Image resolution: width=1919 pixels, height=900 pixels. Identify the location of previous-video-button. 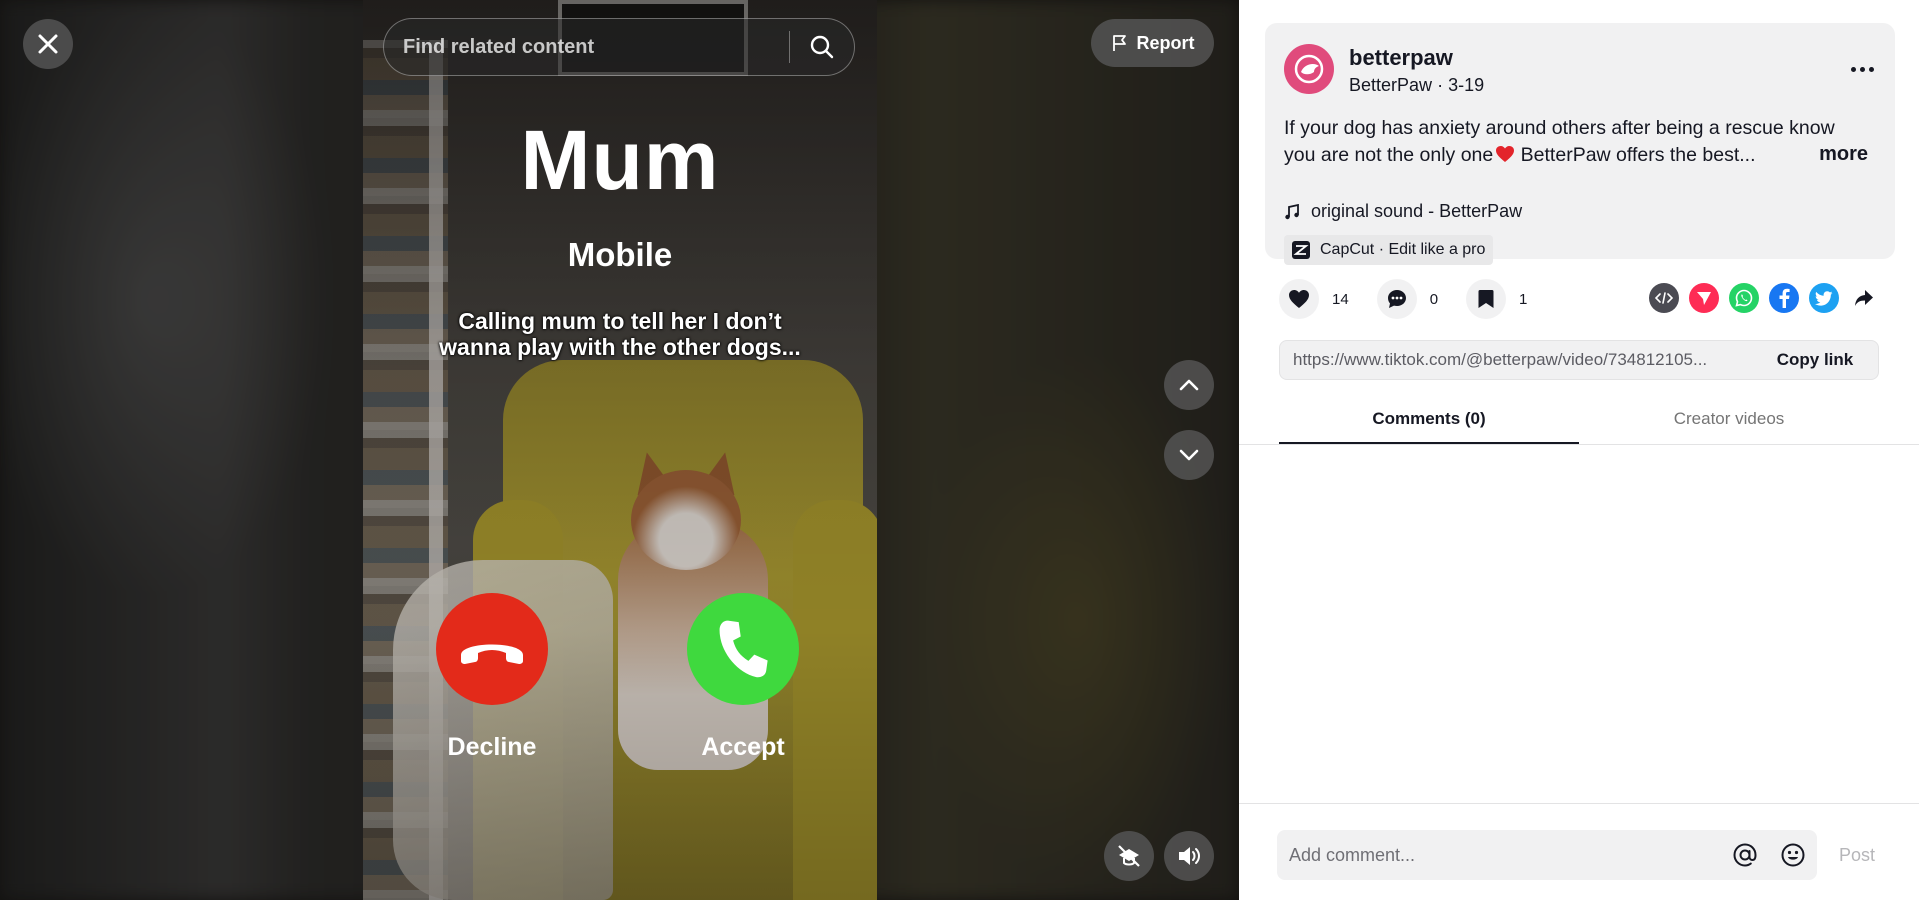
(1189, 385).